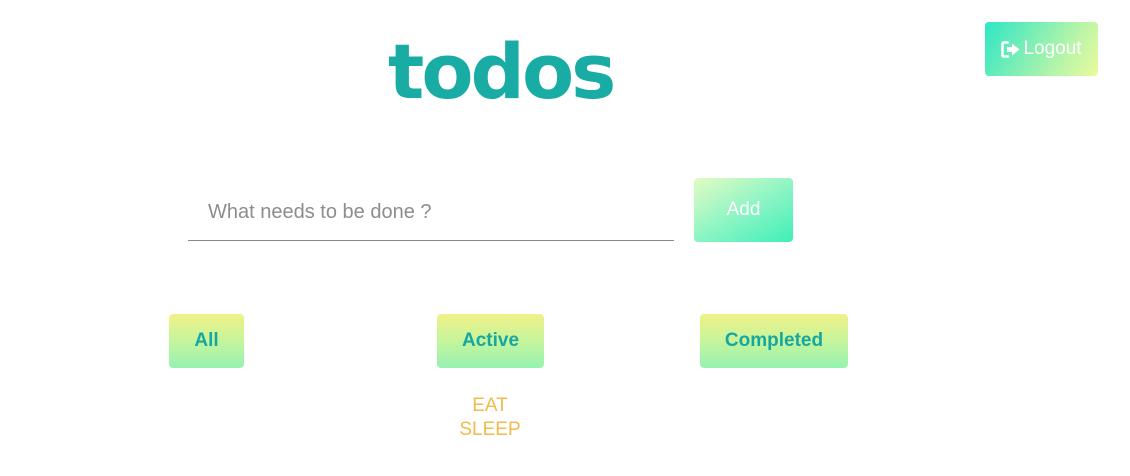  Describe the element at coordinates (431, 212) in the screenshot. I see `new-todo-input` at that location.